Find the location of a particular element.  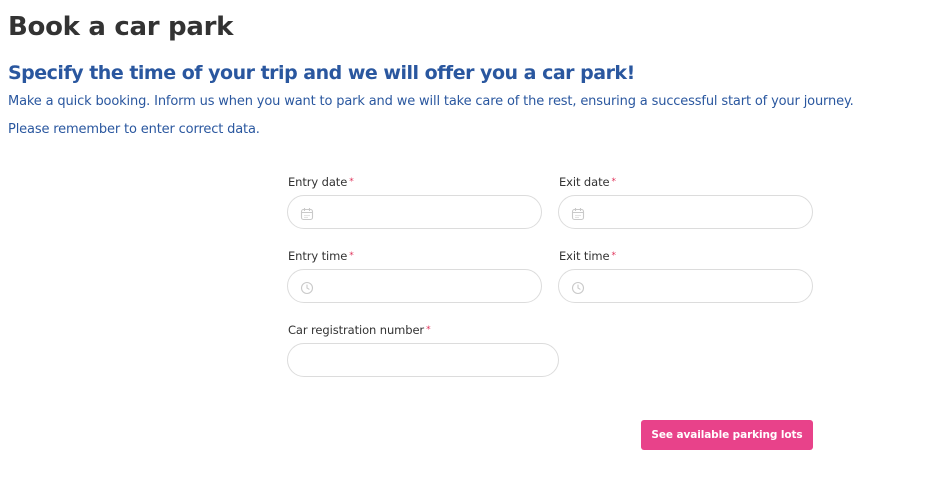

registration-label: Car registration number * is located at coordinates (359, 330).